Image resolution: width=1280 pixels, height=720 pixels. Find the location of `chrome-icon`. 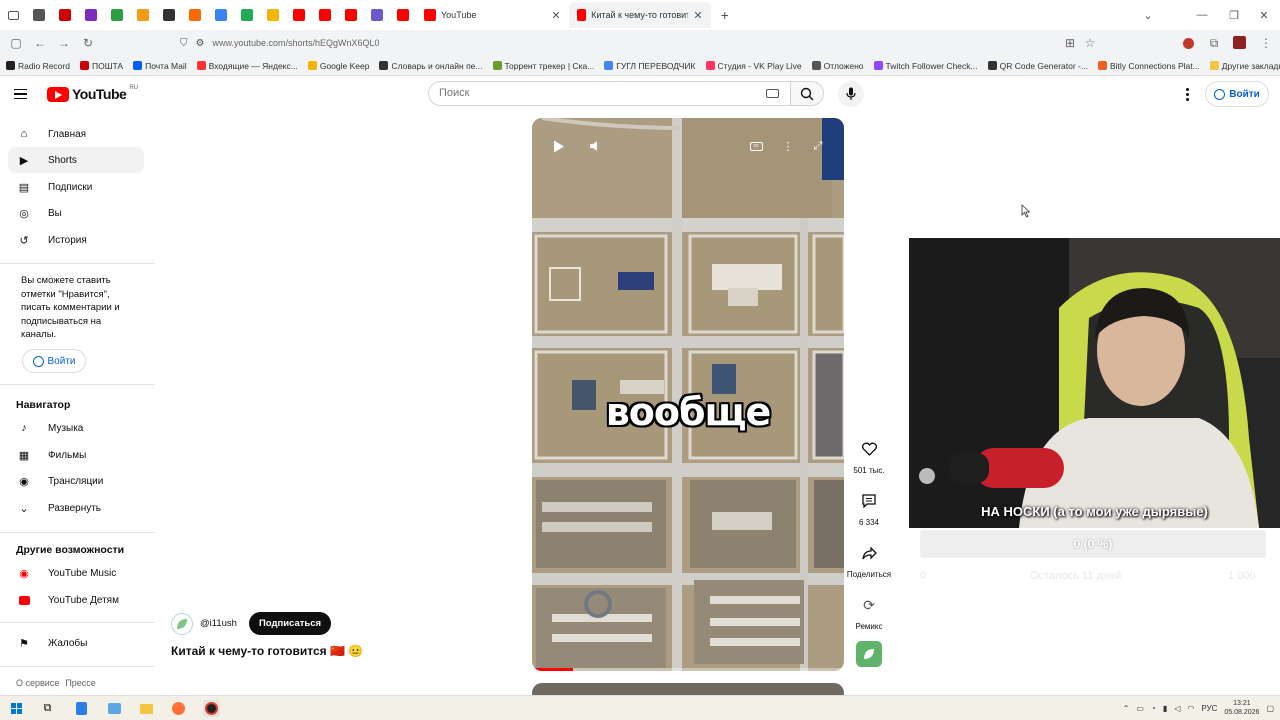

chrome-icon is located at coordinates (211, 708).